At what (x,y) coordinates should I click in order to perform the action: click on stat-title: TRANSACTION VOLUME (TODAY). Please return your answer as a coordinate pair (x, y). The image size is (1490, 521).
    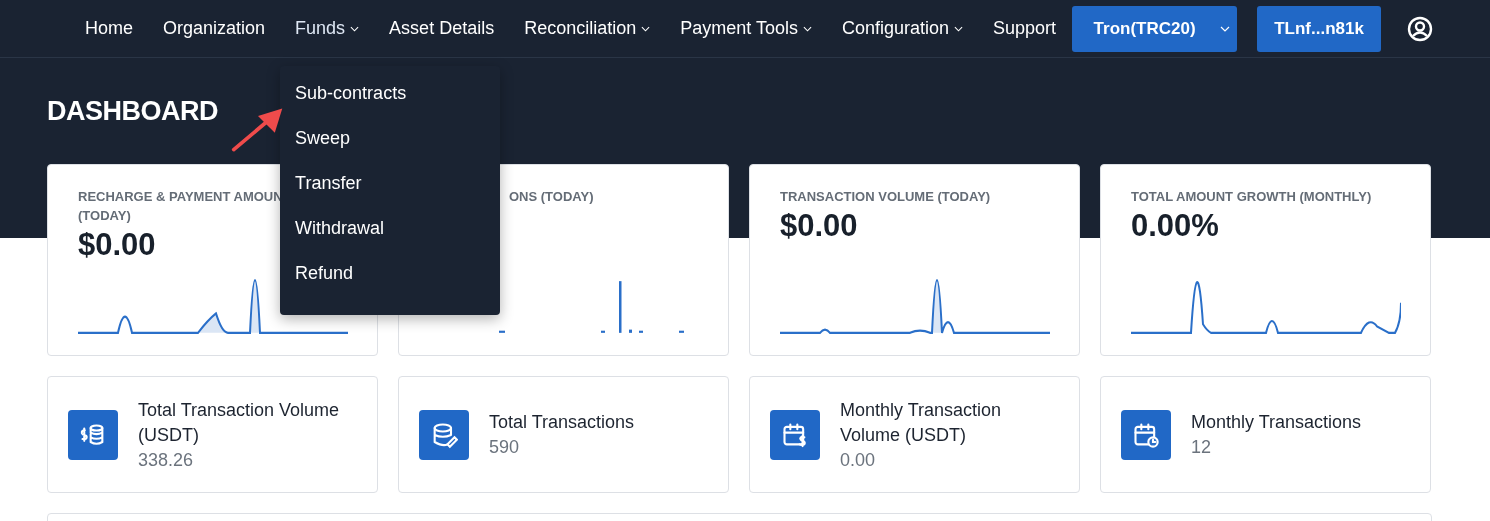
    Looking at the image, I should click on (885, 197).